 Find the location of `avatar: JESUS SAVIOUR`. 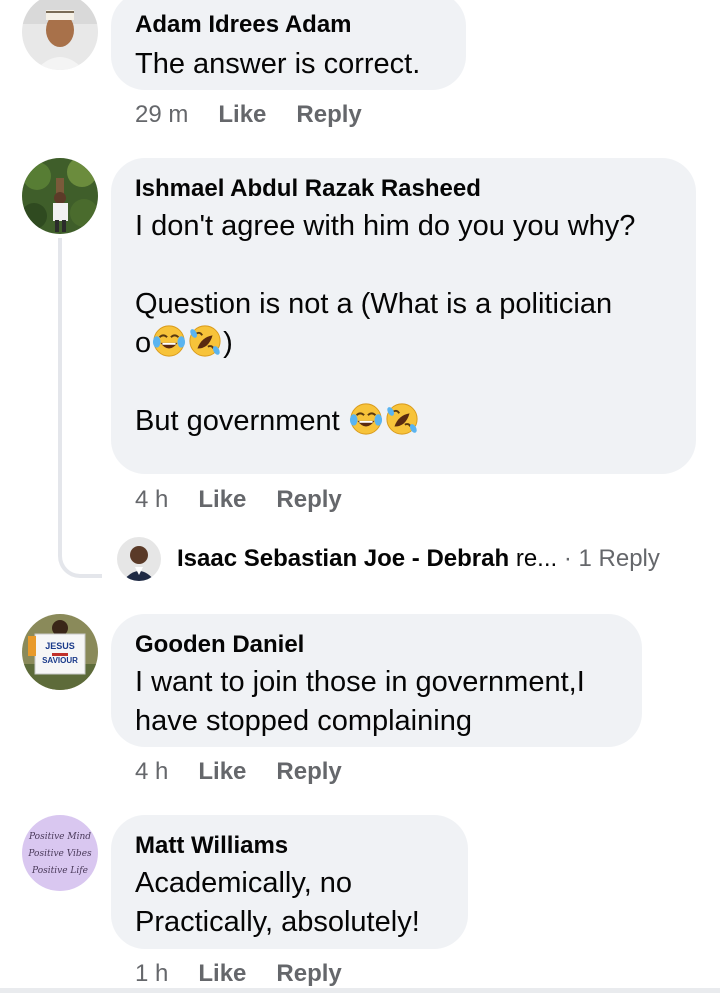

avatar: JESUS SAVIOUR is located at coordinates (60, 652).